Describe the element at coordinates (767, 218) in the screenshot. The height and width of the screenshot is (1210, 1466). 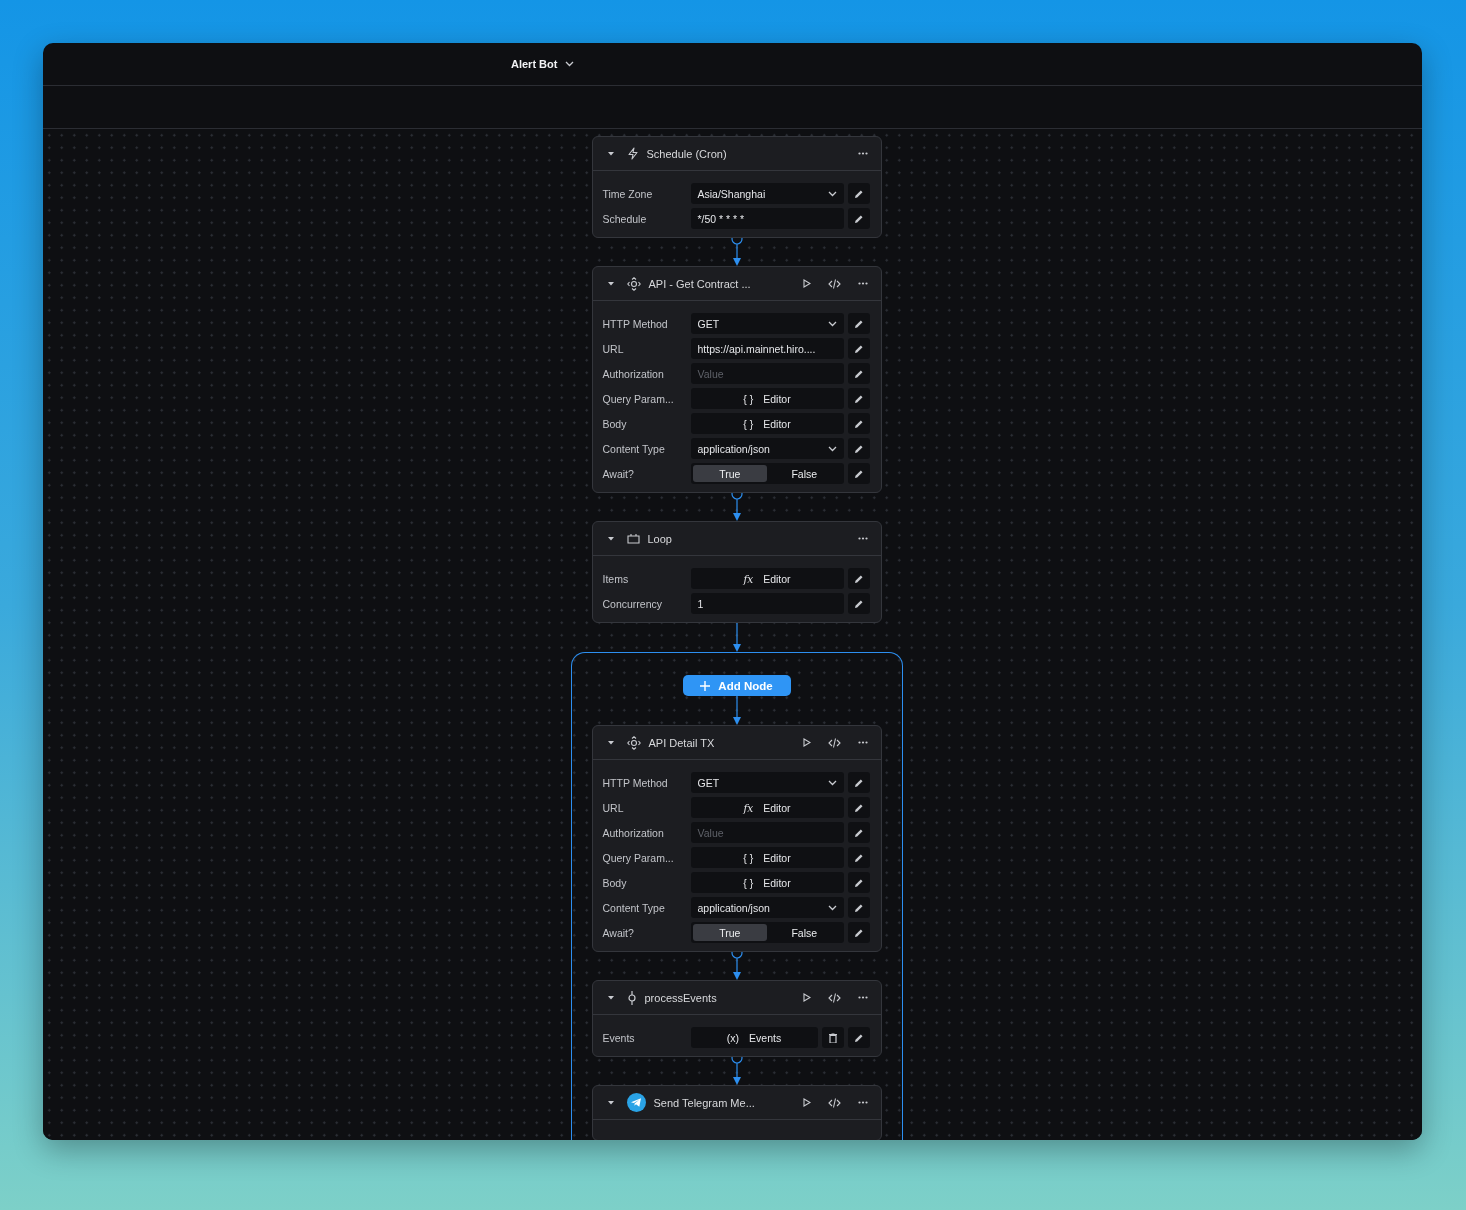
I see `input-field: */50 * * * *` at that location.